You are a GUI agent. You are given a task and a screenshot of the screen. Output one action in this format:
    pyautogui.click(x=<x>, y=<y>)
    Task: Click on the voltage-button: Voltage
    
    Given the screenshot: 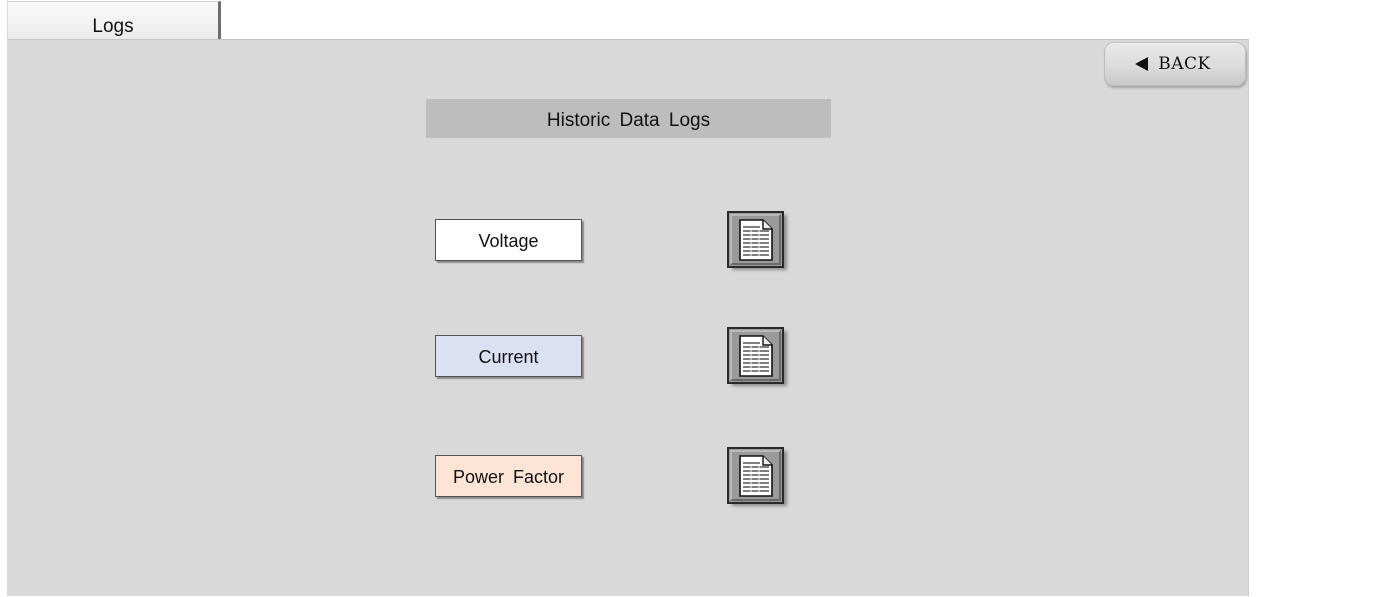 What is the action you would take?
    pyautogui.click(x=508, y=240)
    